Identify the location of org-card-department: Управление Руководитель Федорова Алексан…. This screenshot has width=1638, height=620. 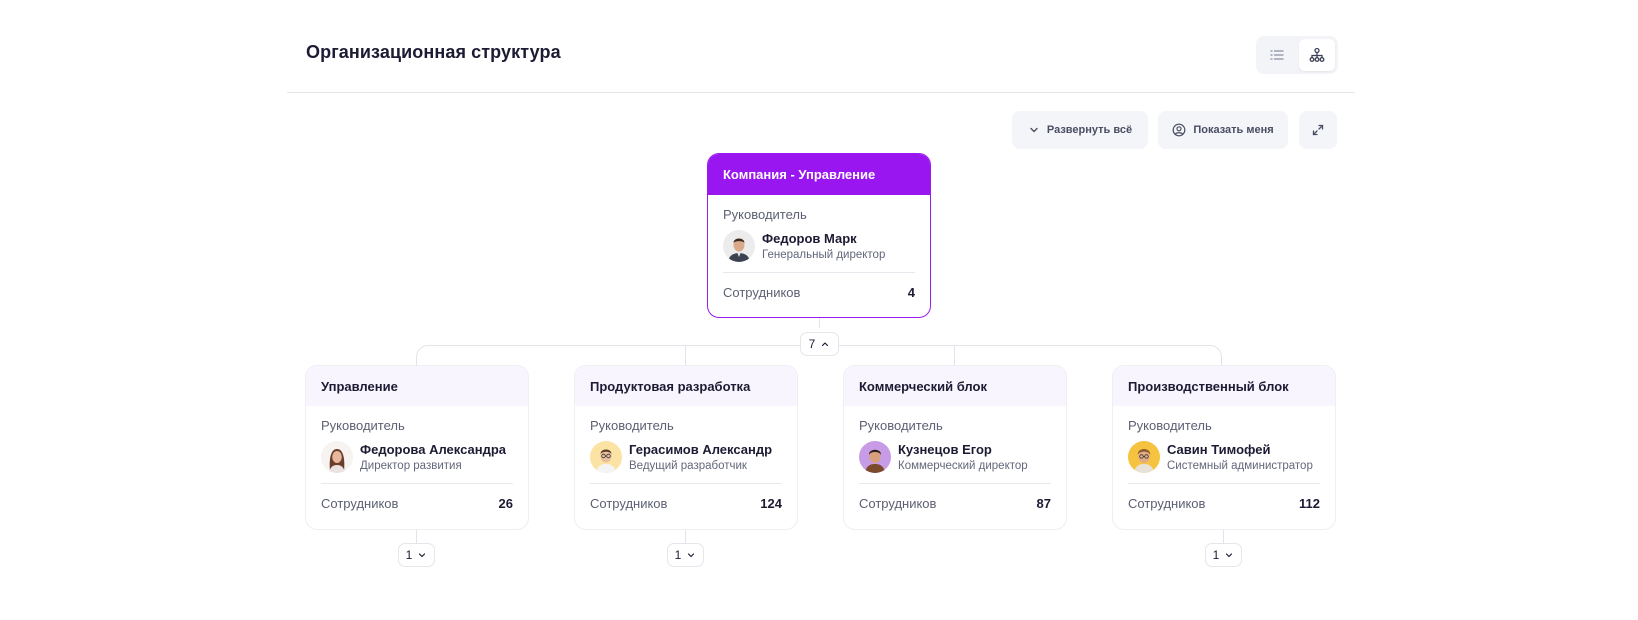
(417, 447).